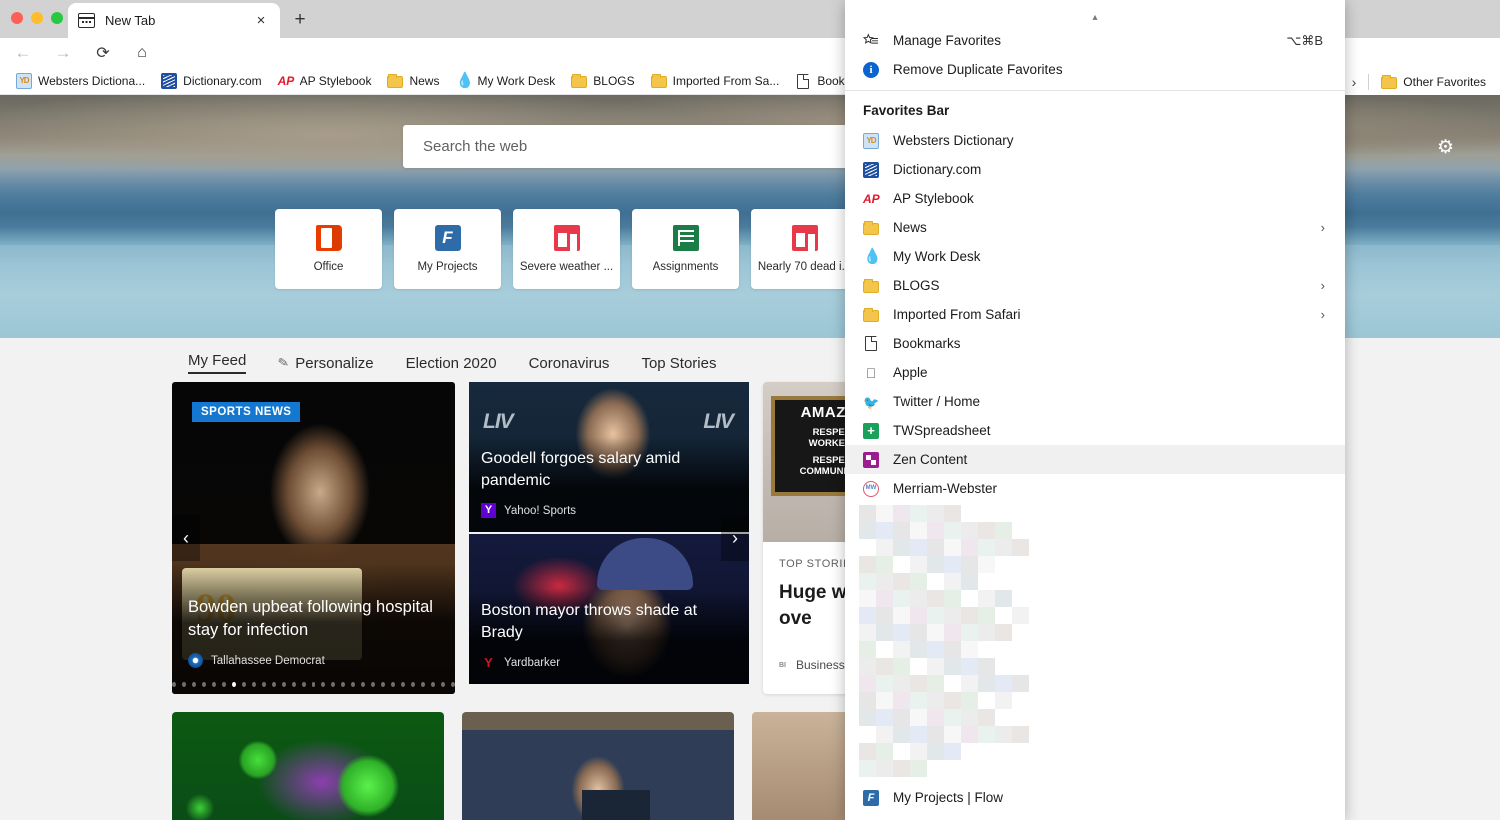  What do you see at coordinates (57, 18) in the screenshot?
I see `maximize-window-button` at bounding box center [57, 18].